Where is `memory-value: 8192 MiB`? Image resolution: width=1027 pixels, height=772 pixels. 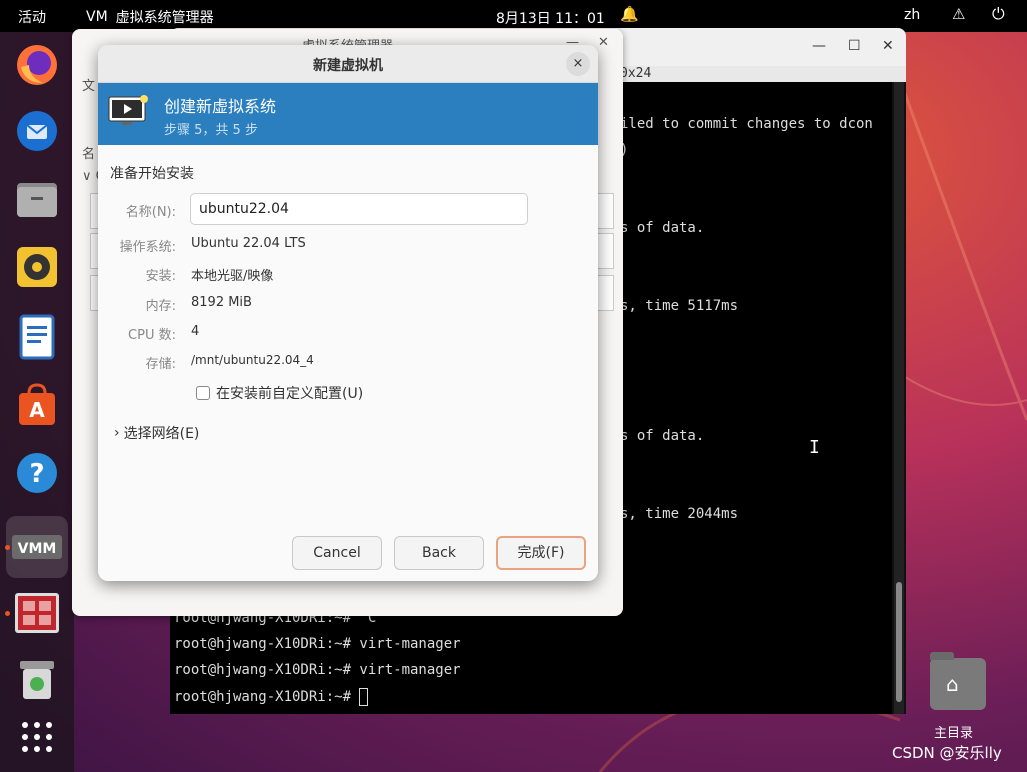
memory-value: 8192 MiB is located at coordinates (221, 302).